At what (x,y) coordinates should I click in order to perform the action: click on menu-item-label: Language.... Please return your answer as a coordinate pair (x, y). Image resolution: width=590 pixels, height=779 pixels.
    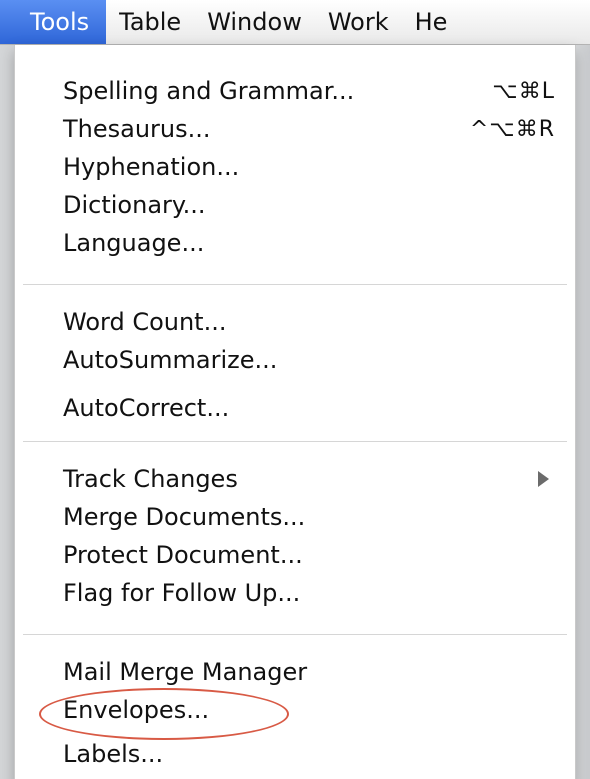
    Looking at the image, I should click on (134, 243).